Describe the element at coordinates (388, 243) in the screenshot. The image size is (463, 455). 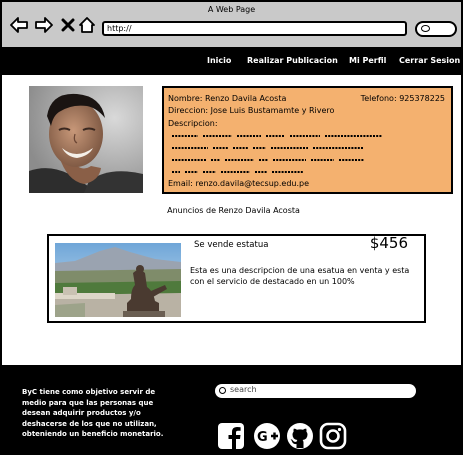
I see `ad-price: $456` at that location.